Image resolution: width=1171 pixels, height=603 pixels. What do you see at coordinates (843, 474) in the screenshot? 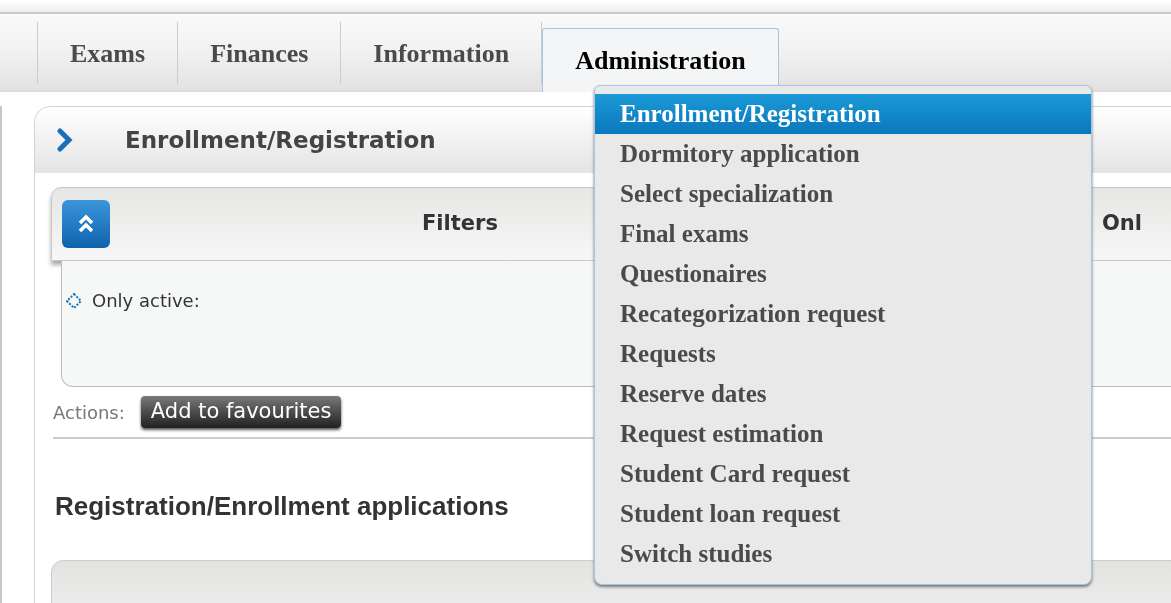
I see `menu-item: Student Card request` at bounding box center [843, 474].